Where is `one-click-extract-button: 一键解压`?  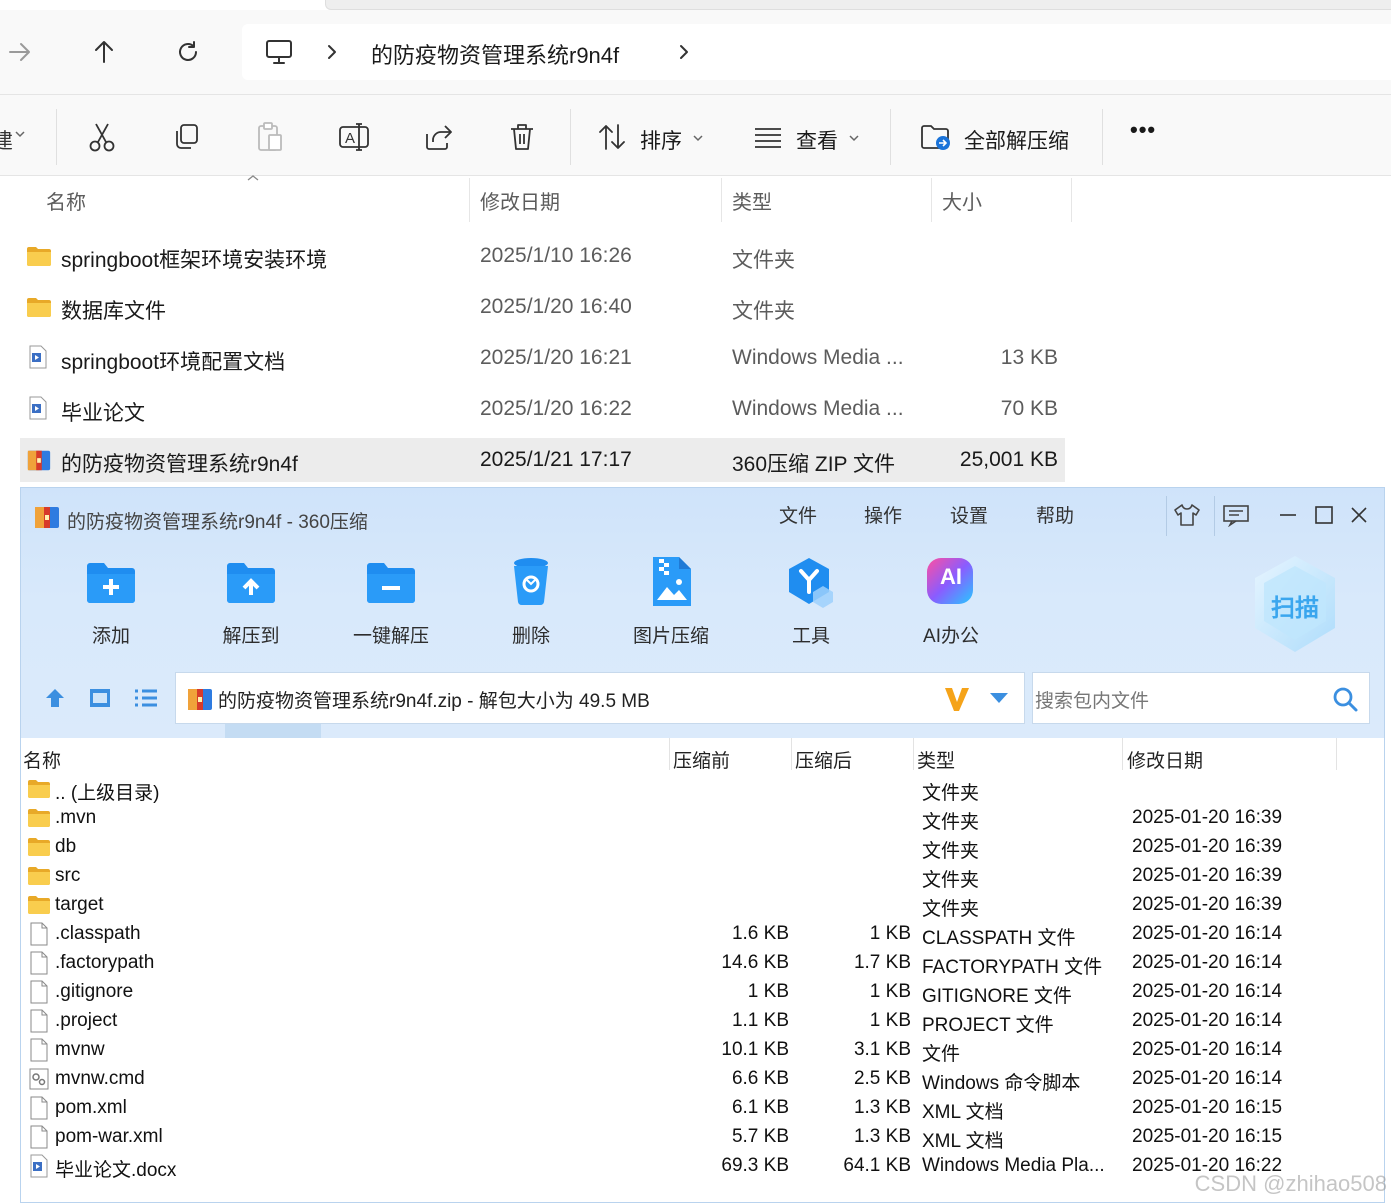
one-click-extract-button: 一键解压 is located at coordinates (391, 604).